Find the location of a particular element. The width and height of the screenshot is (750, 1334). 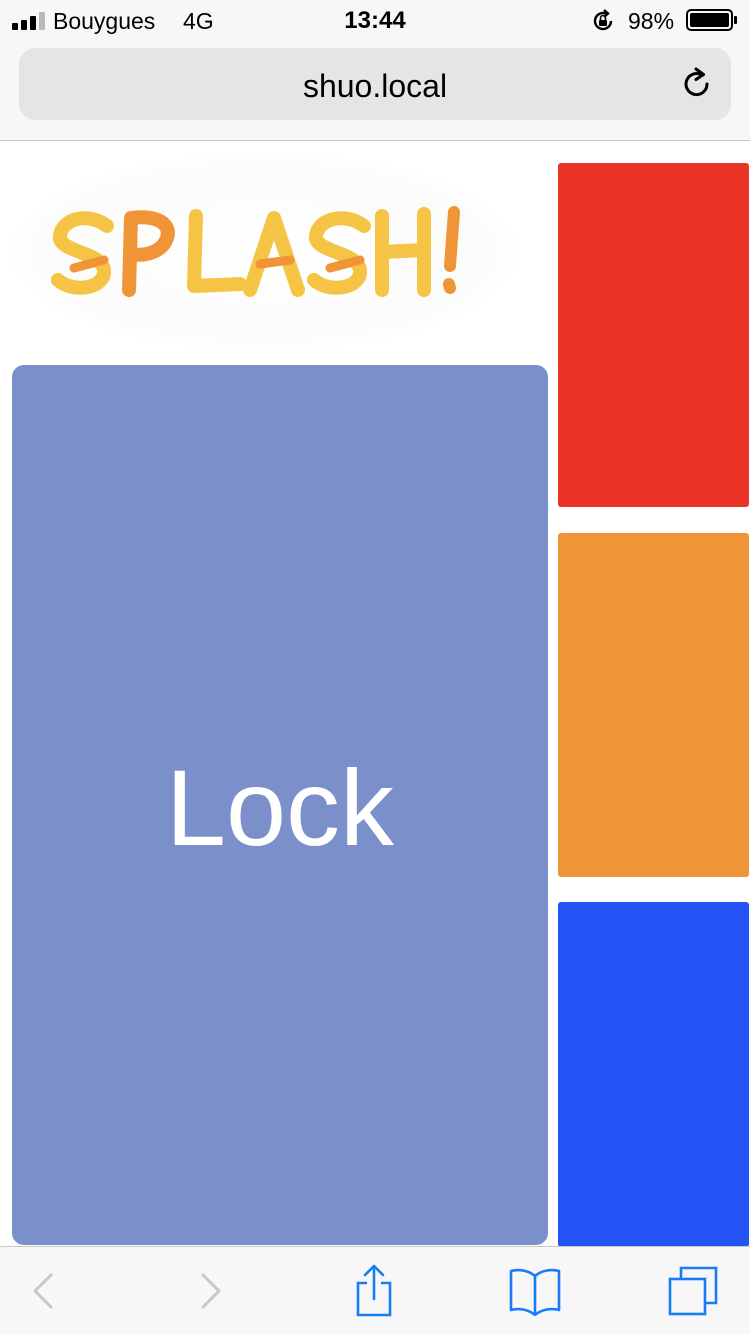

orange-tile is located at coordinates (653, 705).